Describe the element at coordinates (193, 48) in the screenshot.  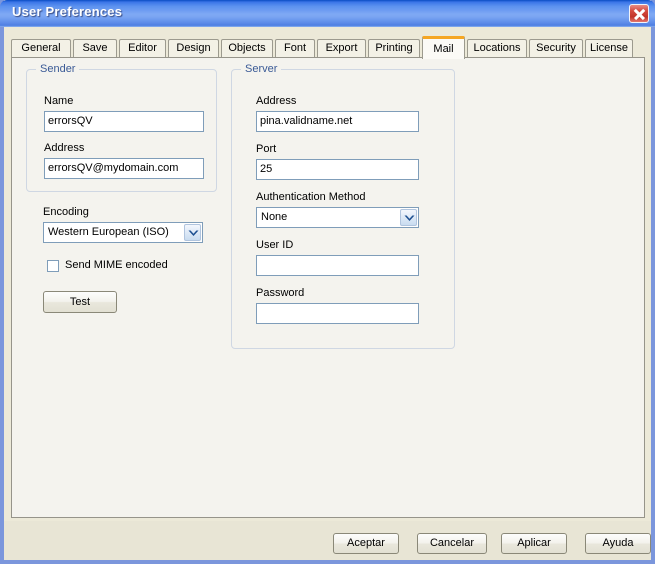
I see `tab-design: Design` at that location.